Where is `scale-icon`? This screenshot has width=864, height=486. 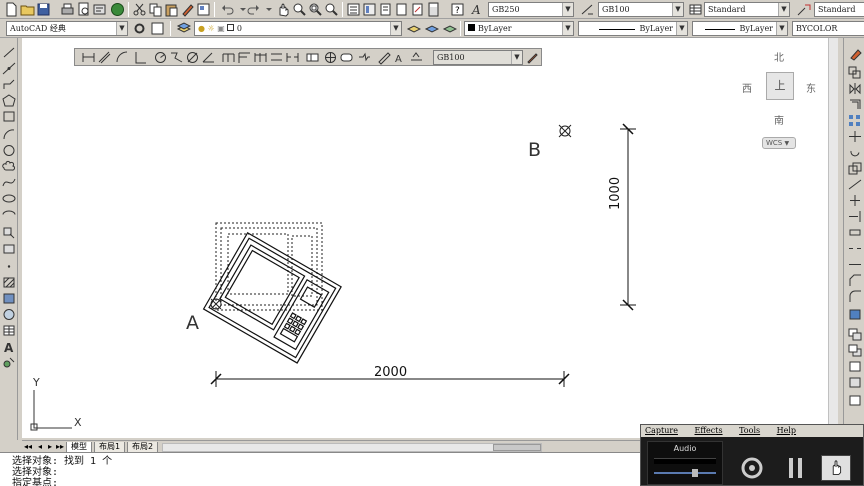
scale-icon is located at coordinates (855, 168).